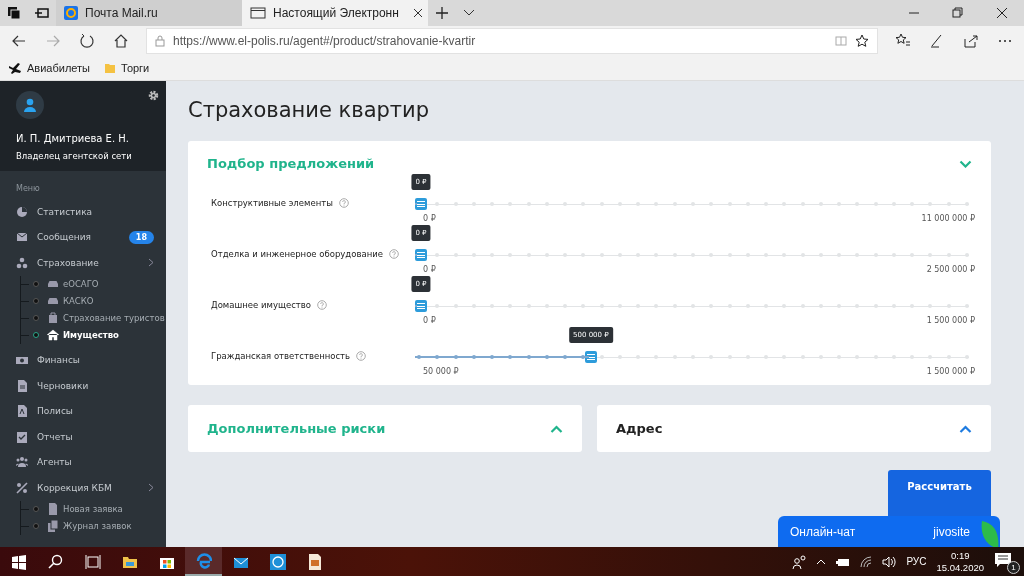  Describe the element at coordinates (93, 526) in the screenshot. I see `submenu-item: Журнал заявок` at that location.